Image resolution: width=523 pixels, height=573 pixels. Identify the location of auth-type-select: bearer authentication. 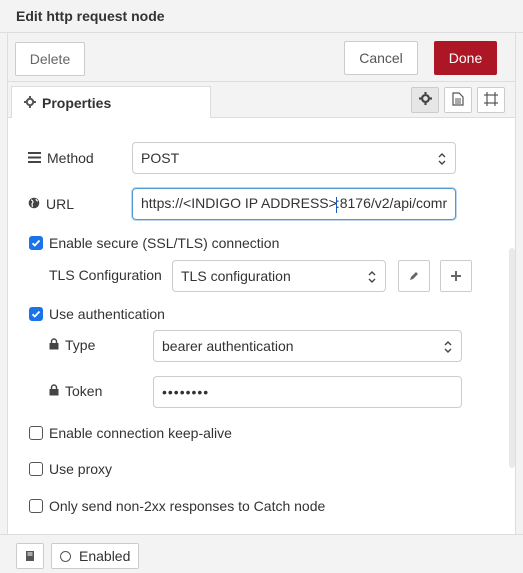
(307, 346).